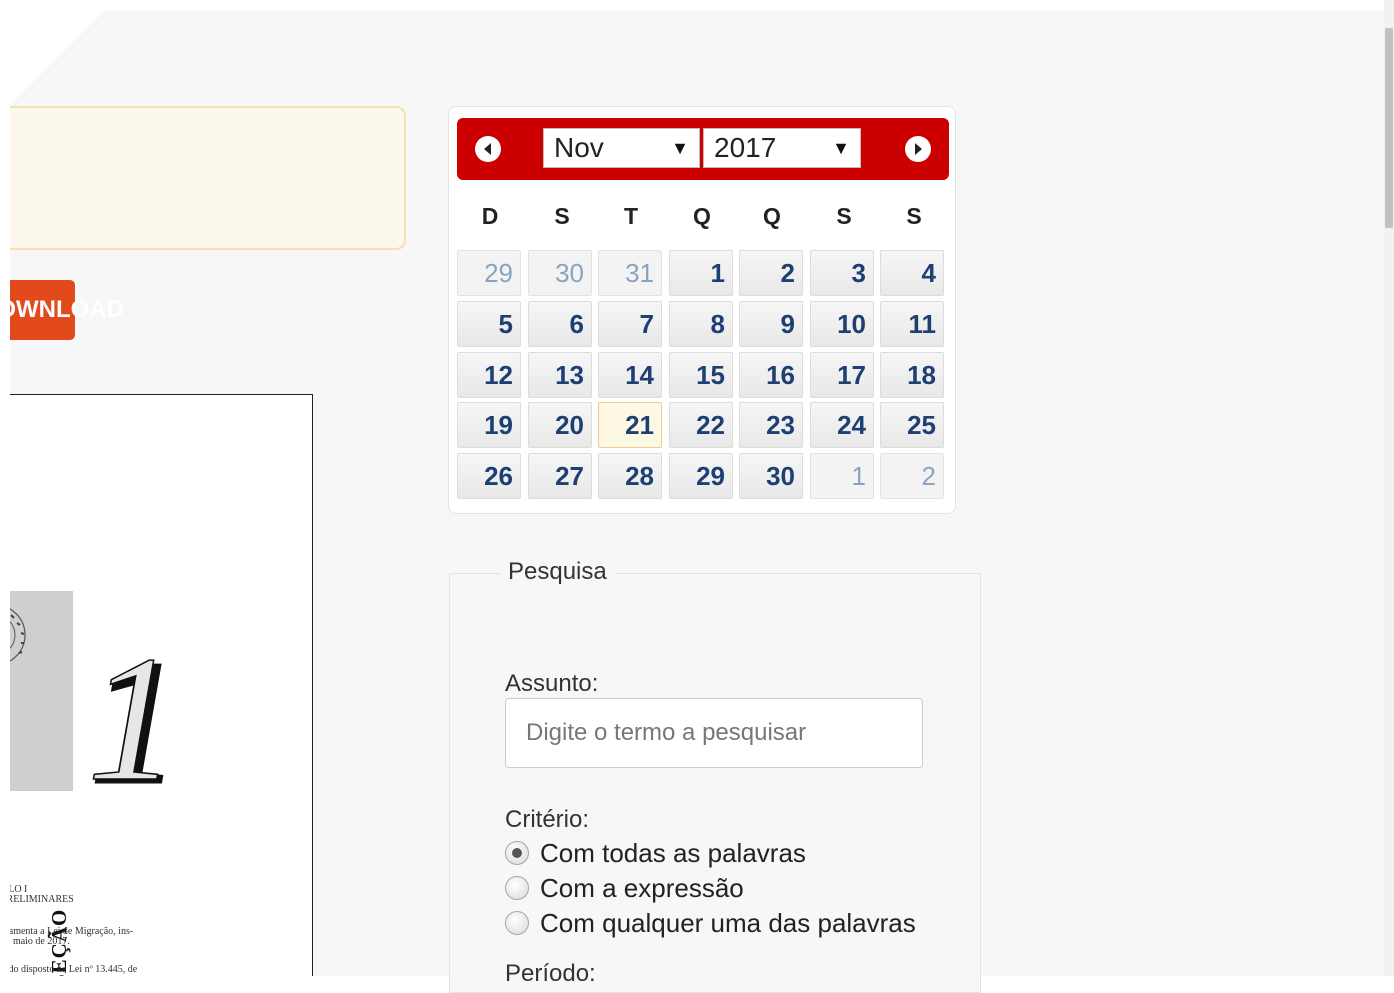  Describe the element at coordinates (42, 899) in the screenshot. I see `doc-text-line: PRELIMINARES` at that location.